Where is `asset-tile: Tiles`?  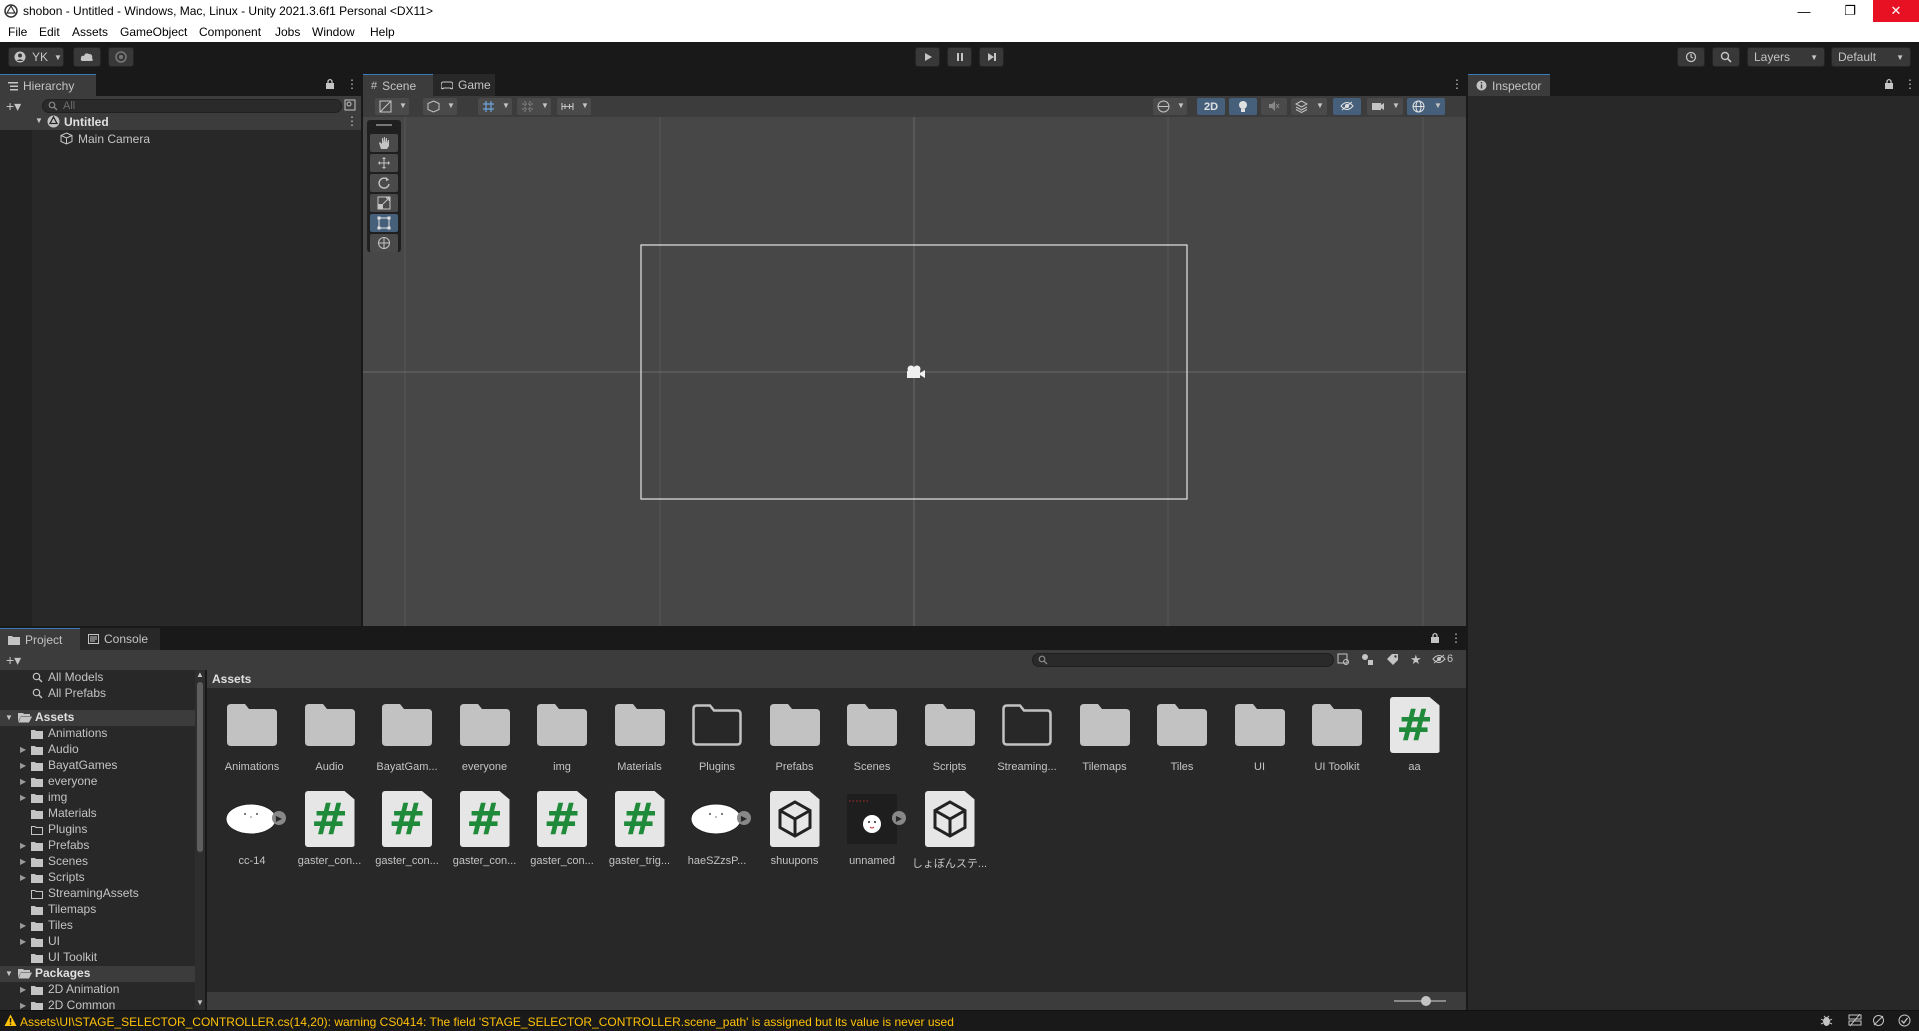
asset-tile: Tiles is located at coordinates (1182, 735).